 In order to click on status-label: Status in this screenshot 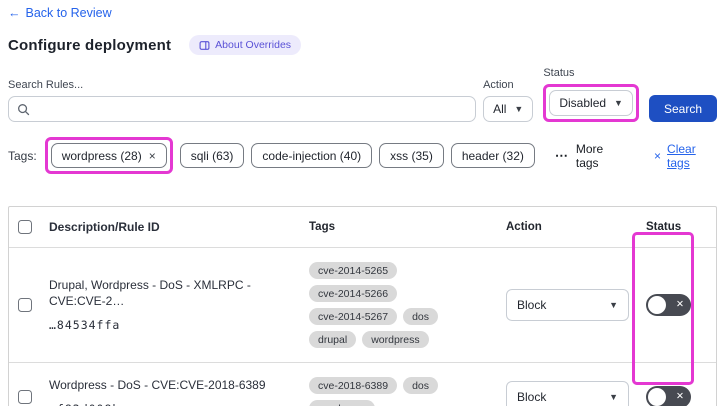, I will do `click(559, 73)`.